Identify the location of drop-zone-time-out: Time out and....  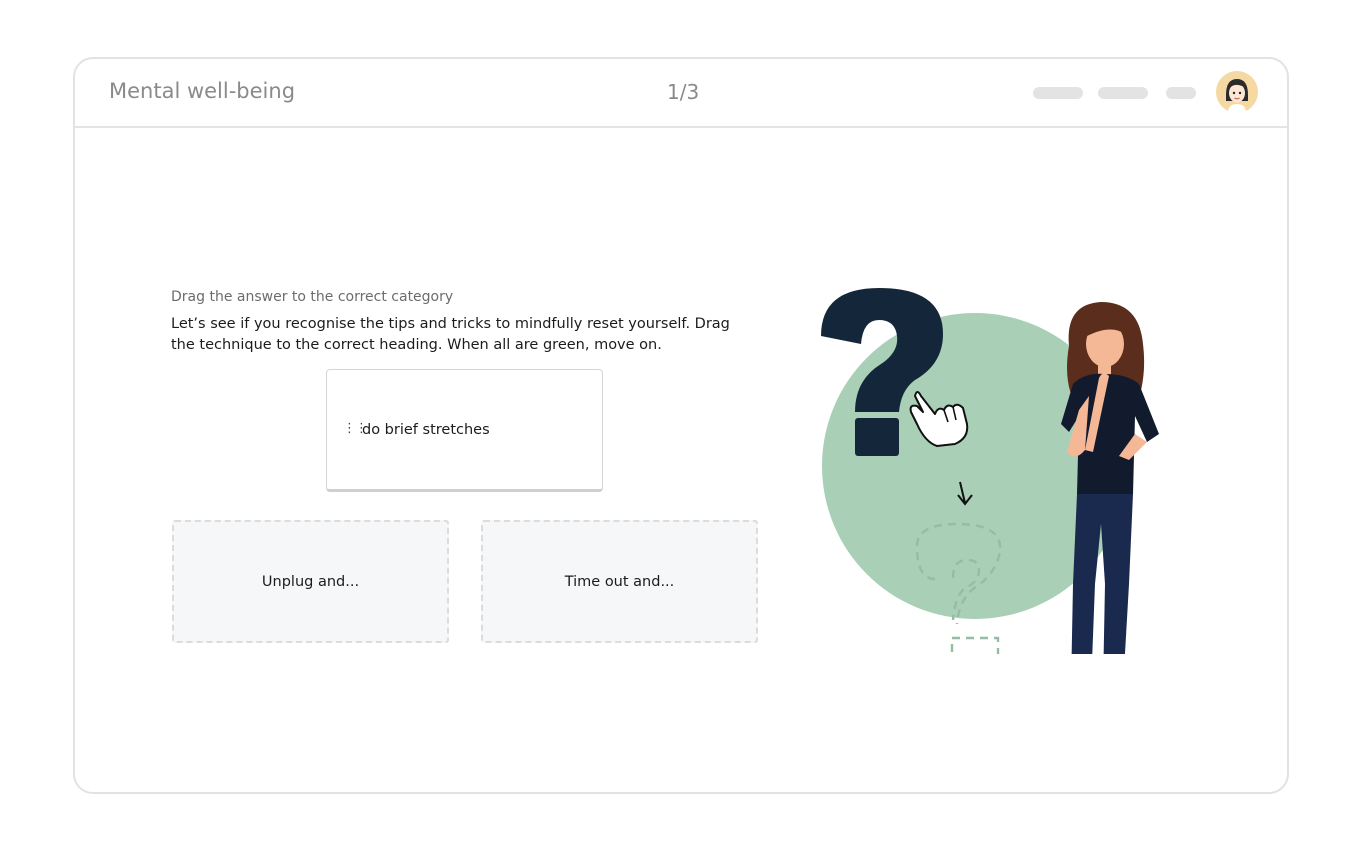
(619, 581).